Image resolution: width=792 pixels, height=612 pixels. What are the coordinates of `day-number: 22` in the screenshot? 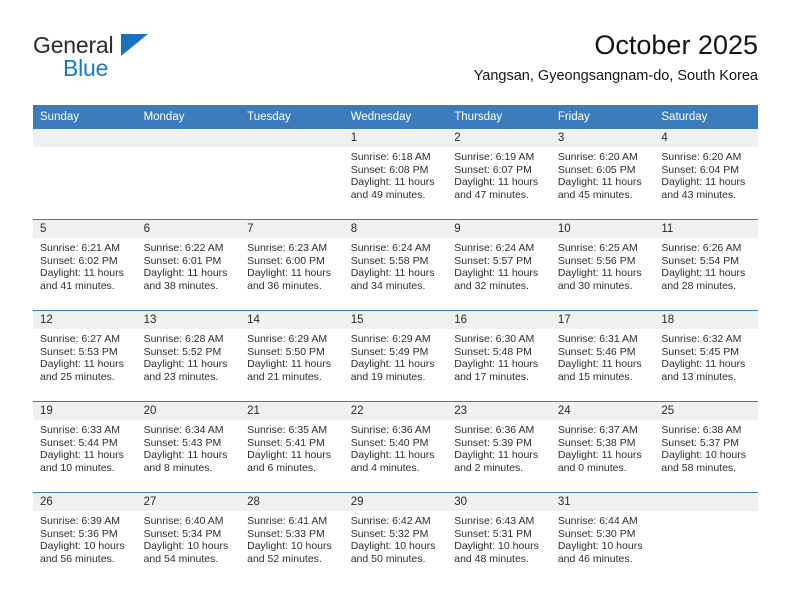 It's located at (395, 411).